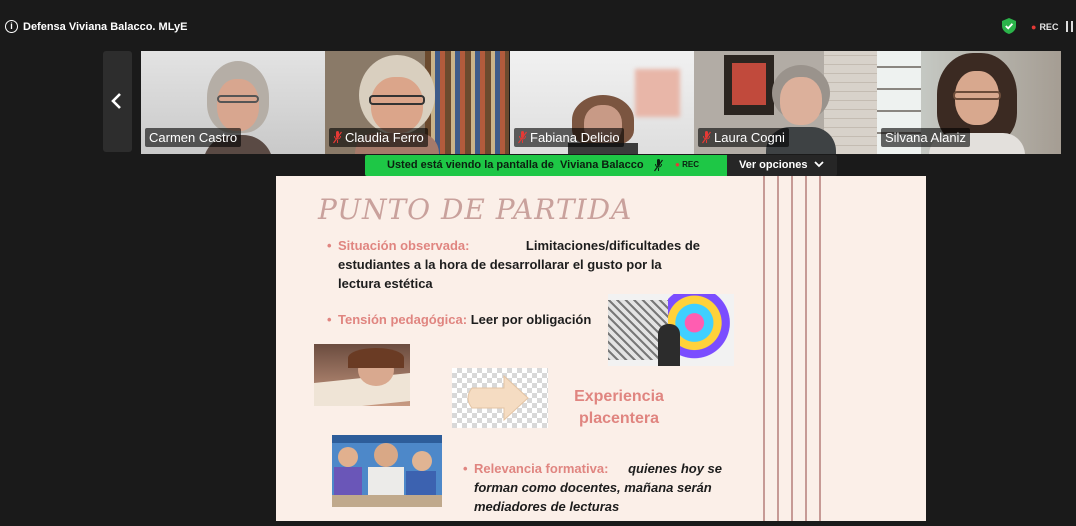 Image resolution: width=1076 pixels, height=526 pixels. What do you see at coordinates (749, 84) in the screenshot?
I see `wall-art` at bounding box center [749, 84].